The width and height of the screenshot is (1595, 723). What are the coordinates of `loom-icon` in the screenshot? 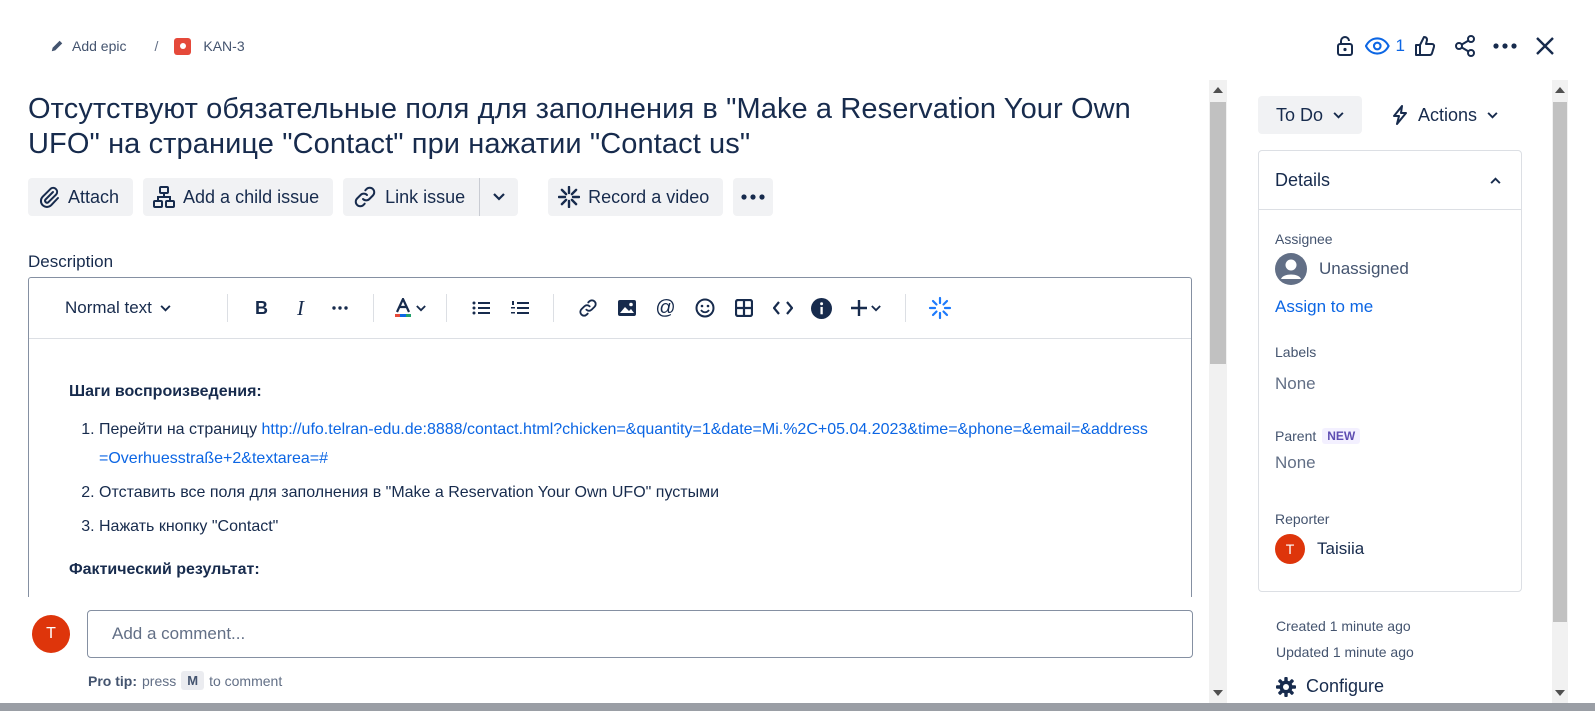 It's located at (569, 197).